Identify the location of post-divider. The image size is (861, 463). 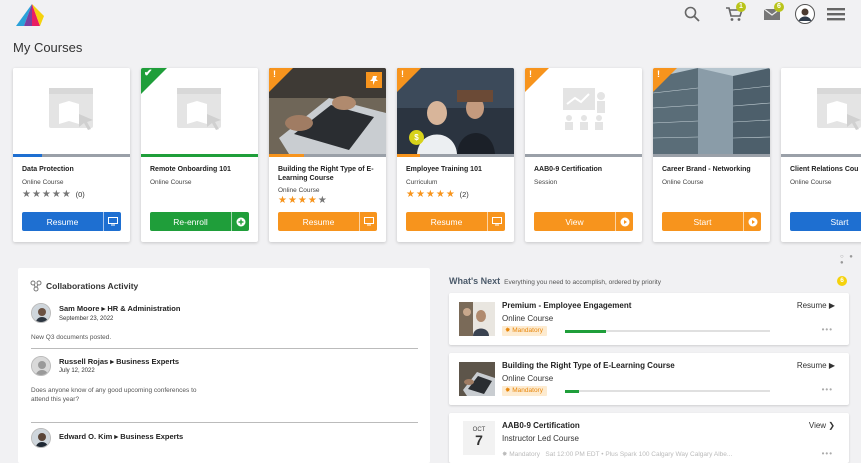
(224, 348).